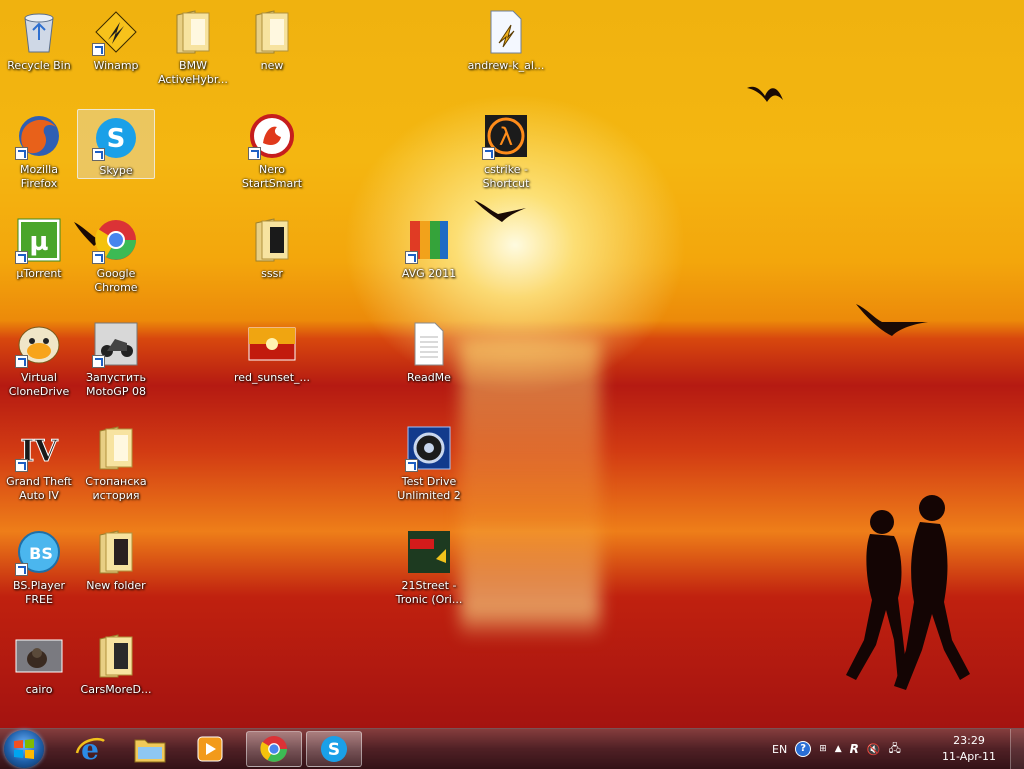 The width and height of the screenshot is (1024, 769). I want to click on half-life-icon: λ, so click(506, 136).